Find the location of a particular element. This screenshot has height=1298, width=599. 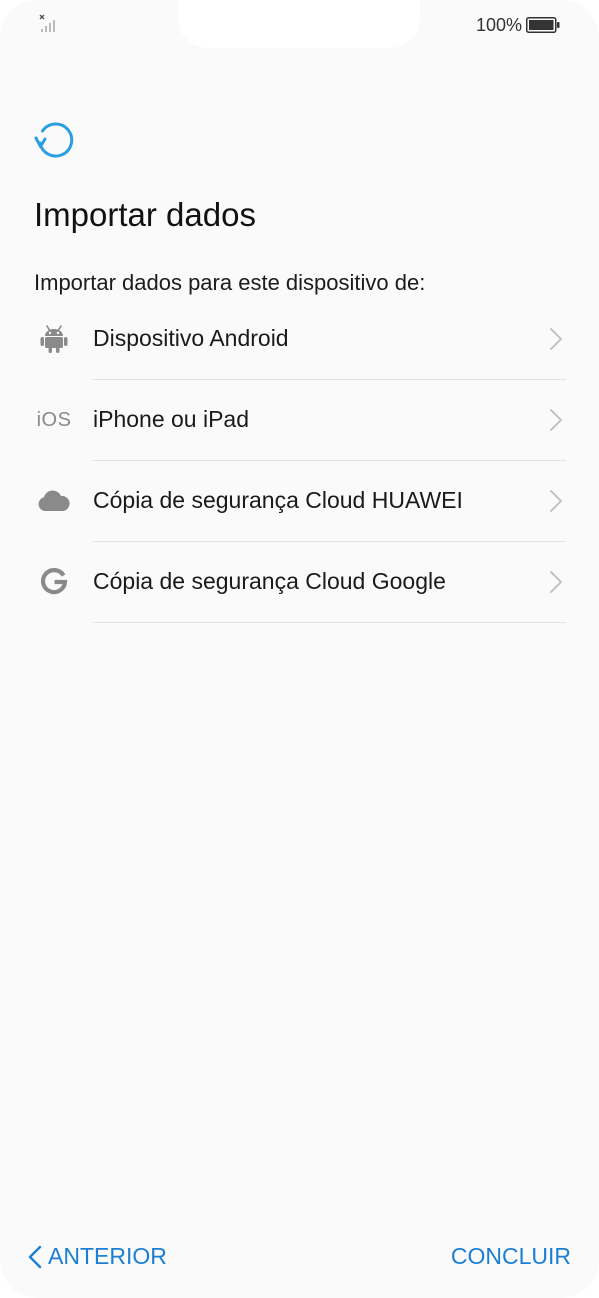

option-google-cloud-backup: Cópia de segurança Cloud Google is located at coordinates (299, 582).